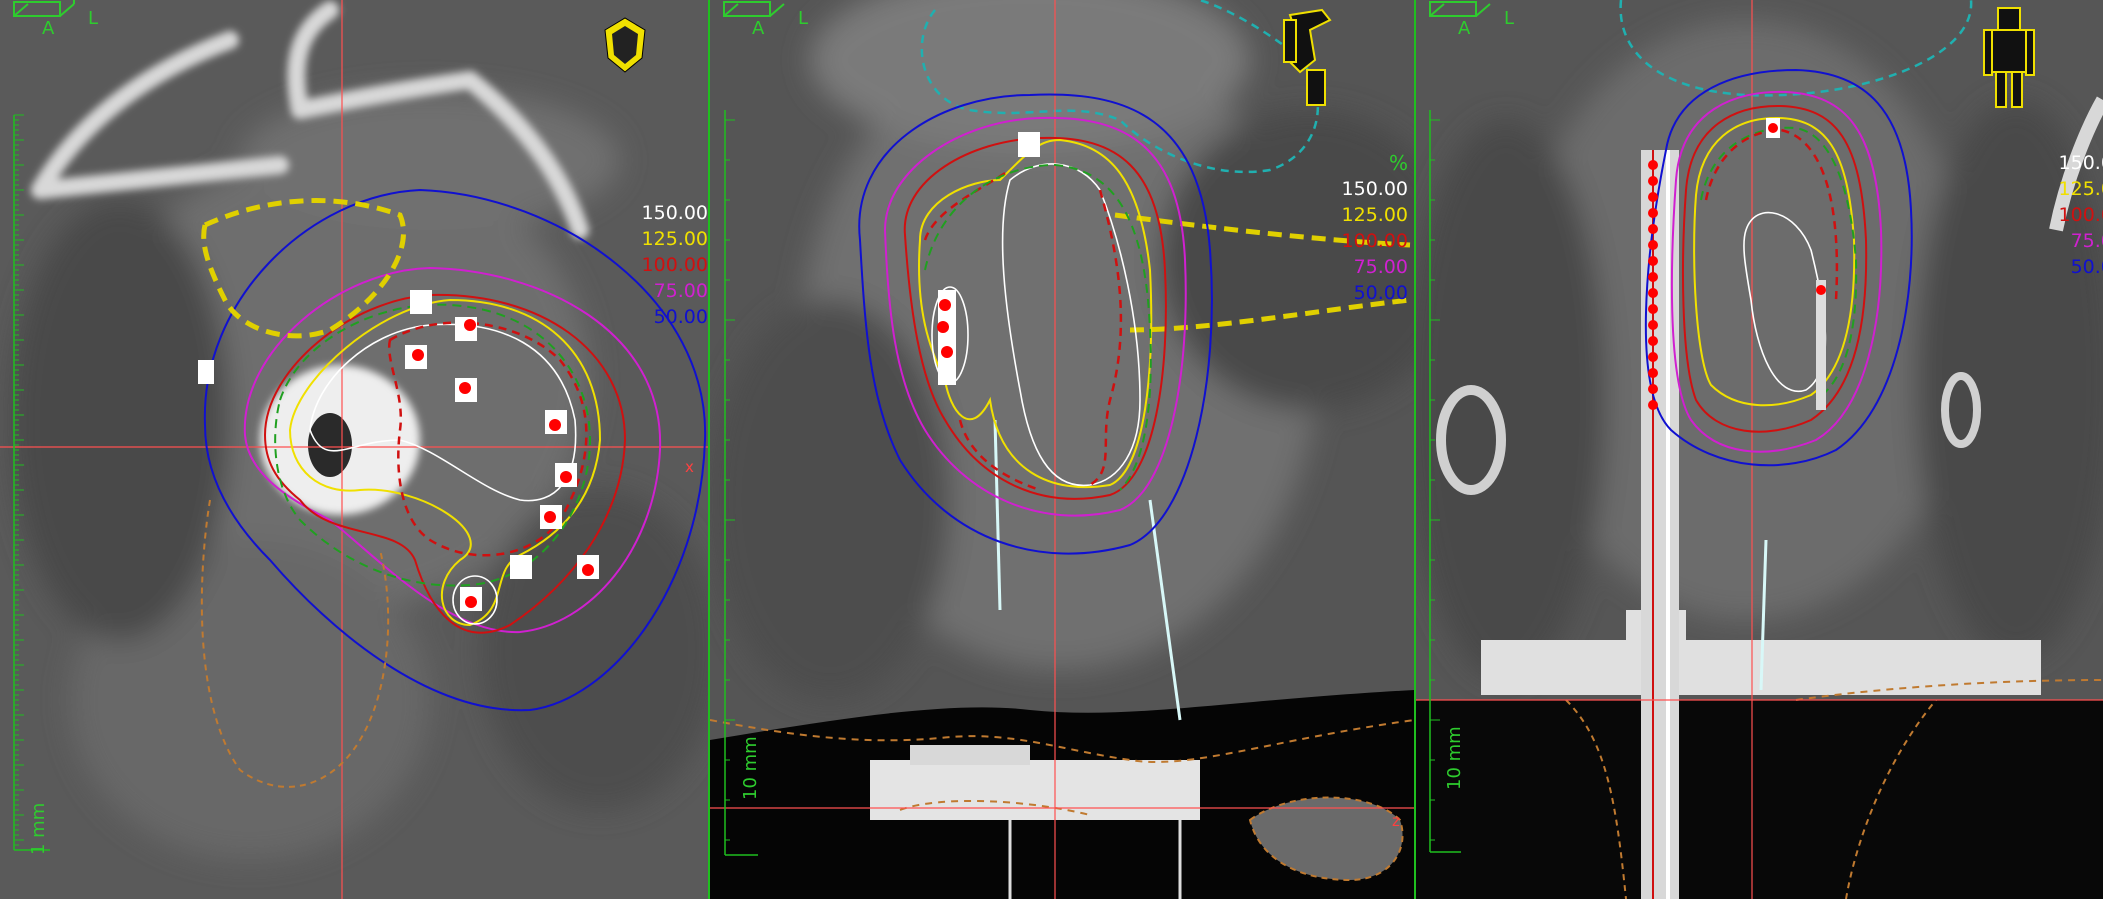  Describe the element at coordinates (1375, 228) in the screenshot. I see `isodose-legend: % 150.00 125.00 100.00 75.00 50.00` at that location.